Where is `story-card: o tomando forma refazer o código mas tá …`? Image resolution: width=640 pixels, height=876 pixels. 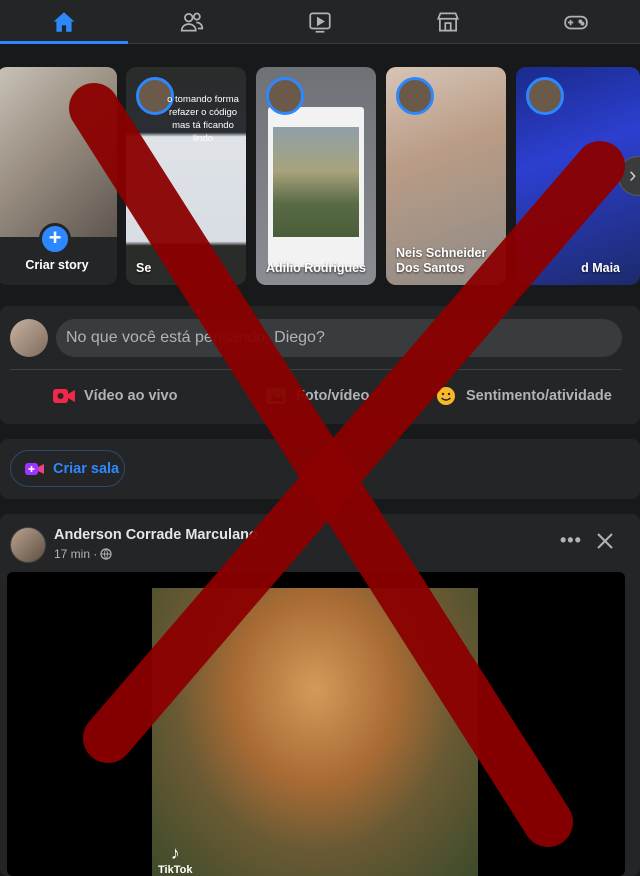
story-card: o tomando forma refazer o código mas tá … is located at coordinates (186, 176).